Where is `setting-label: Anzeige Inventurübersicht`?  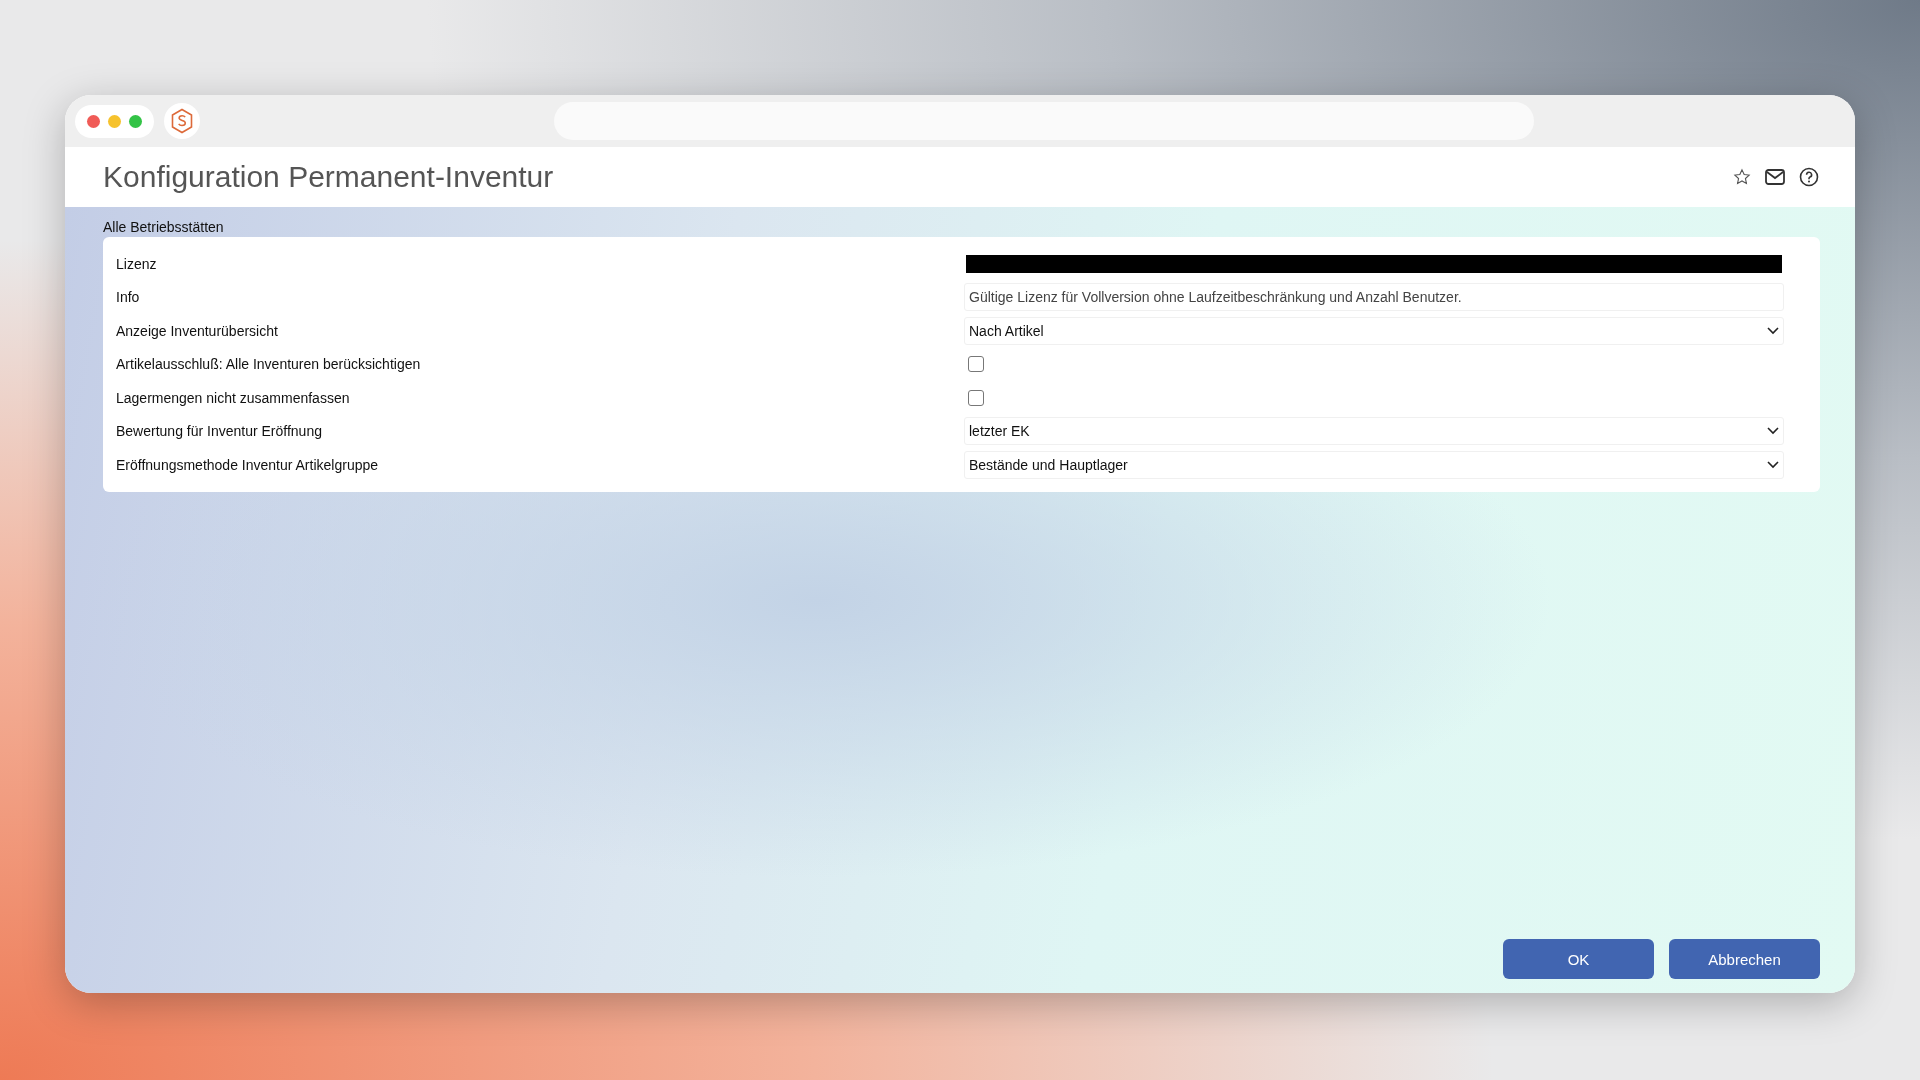 setting-label: Anzeige Inventurübersicht is located at coordinates (197, 330).